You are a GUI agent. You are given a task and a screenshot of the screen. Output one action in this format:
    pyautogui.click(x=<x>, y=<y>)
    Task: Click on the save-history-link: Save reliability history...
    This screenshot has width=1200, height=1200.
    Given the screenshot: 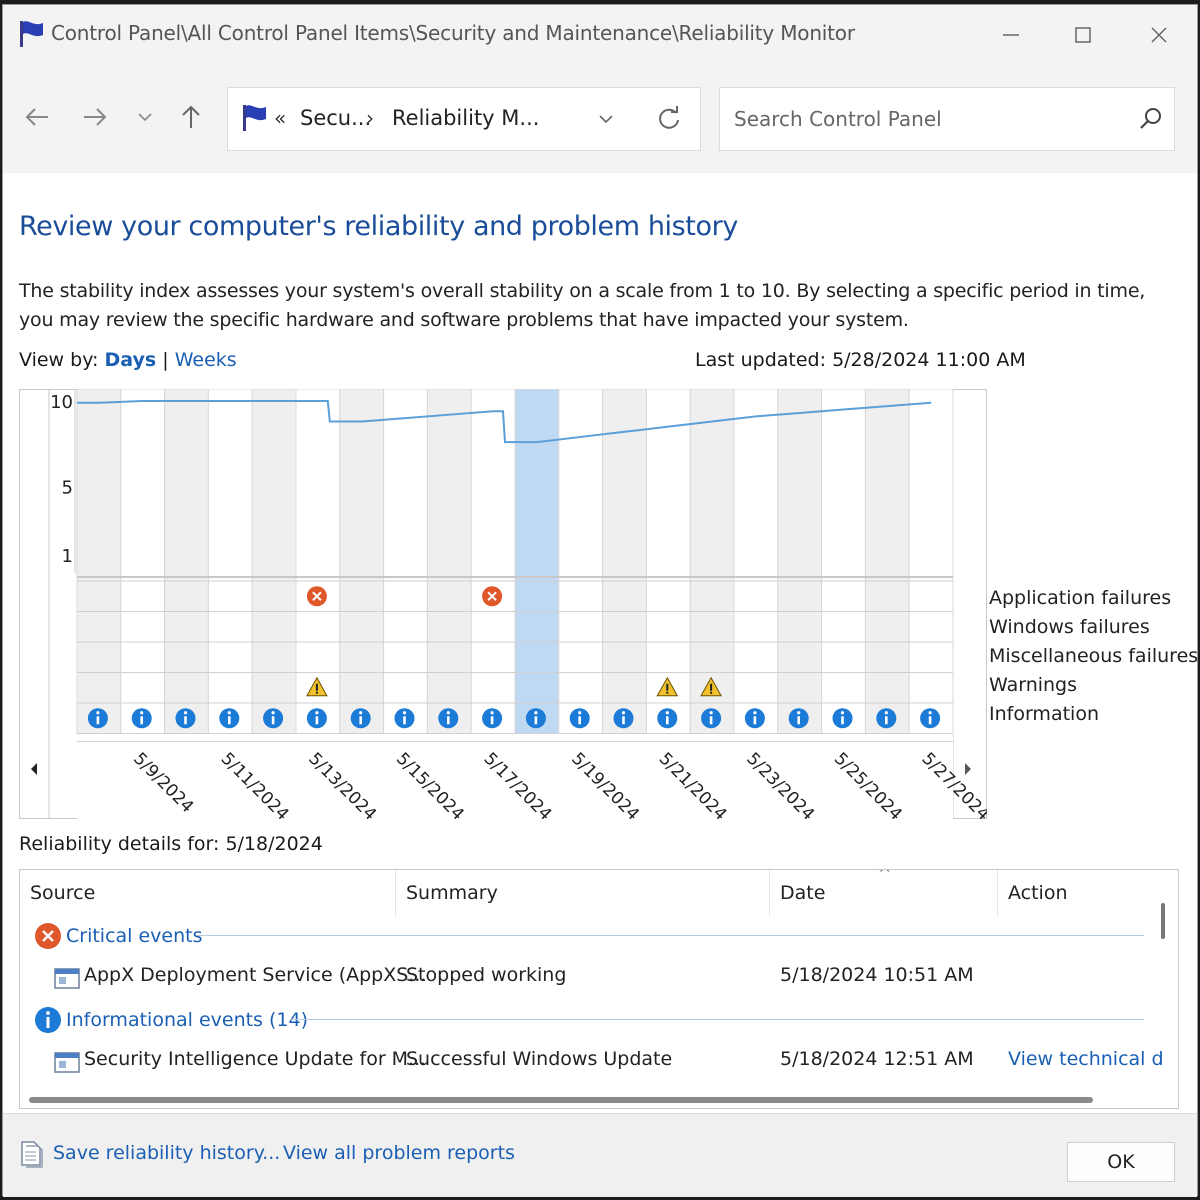 What is the action you would take?
    pyautogui.click(x=149, y=1153)
    